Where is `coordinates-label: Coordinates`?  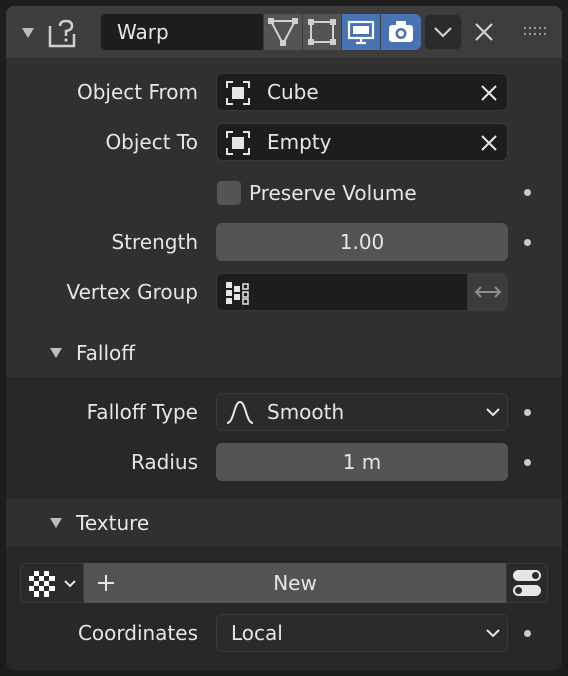
coordinates-label: Coordinates is located at coordinates (137, 633).